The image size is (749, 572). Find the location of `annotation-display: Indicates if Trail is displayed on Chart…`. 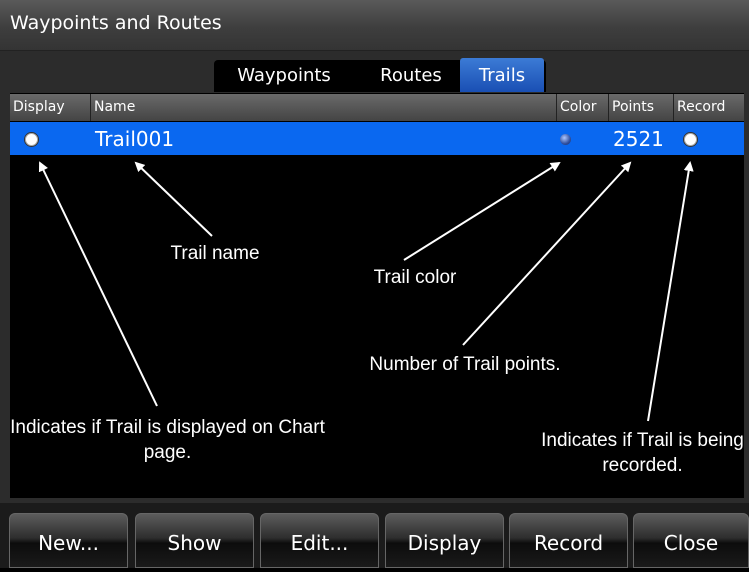

annotation-display: Indicates if Trail is displayed on Chart… is located at coordinates (167, 440).